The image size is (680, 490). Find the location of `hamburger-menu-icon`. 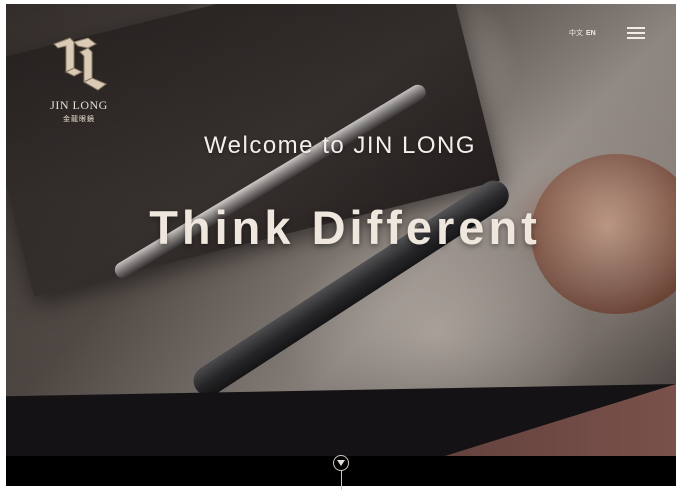

hamburger-menu-icon is located at coordinates (636, 33).